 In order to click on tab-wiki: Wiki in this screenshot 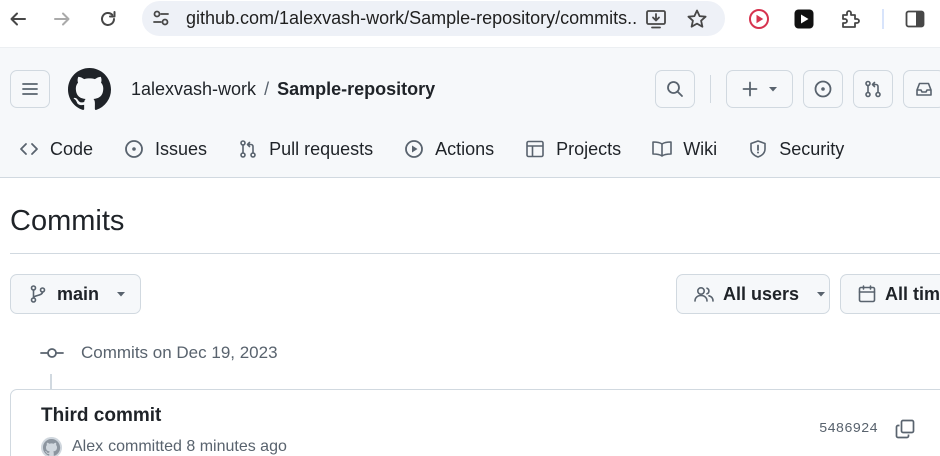, I will do `click(684, 149)`.